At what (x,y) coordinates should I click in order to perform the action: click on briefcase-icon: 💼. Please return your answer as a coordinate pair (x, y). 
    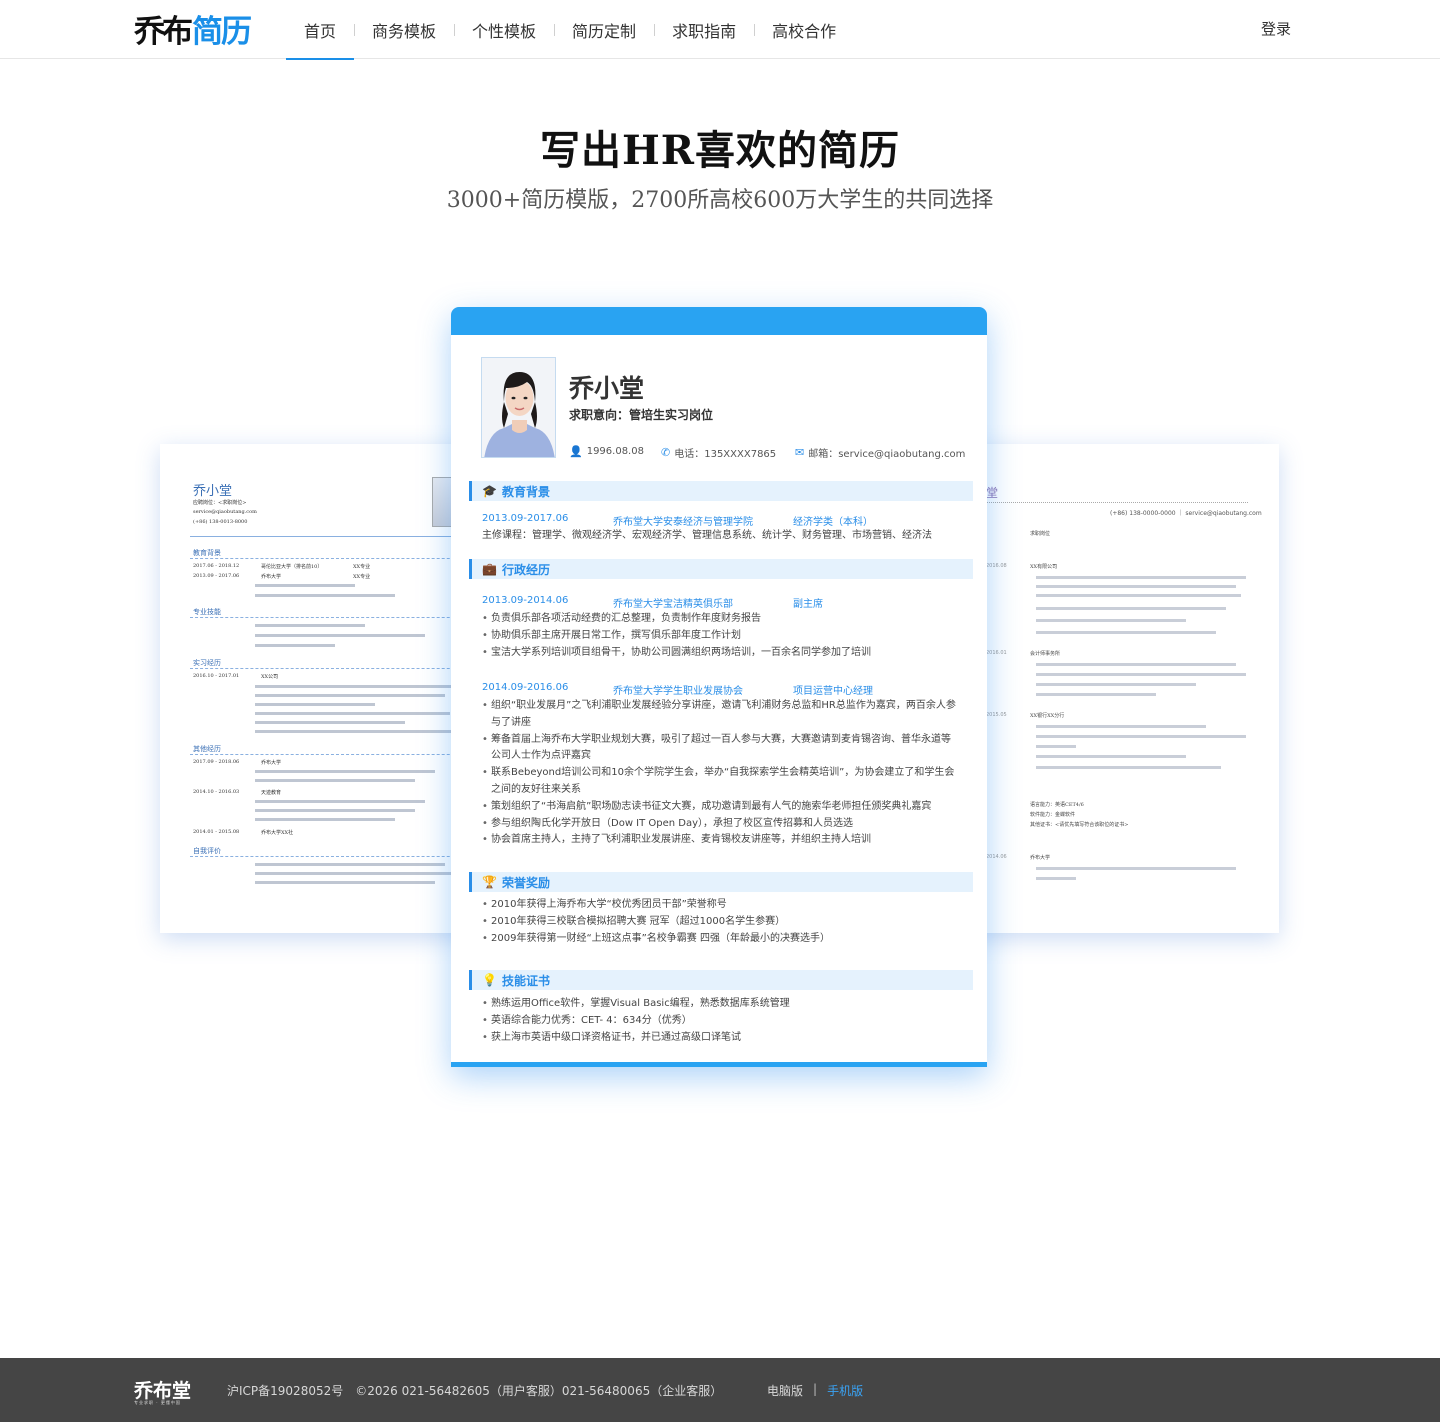
    Looking at the image, I should click on (489, 569).